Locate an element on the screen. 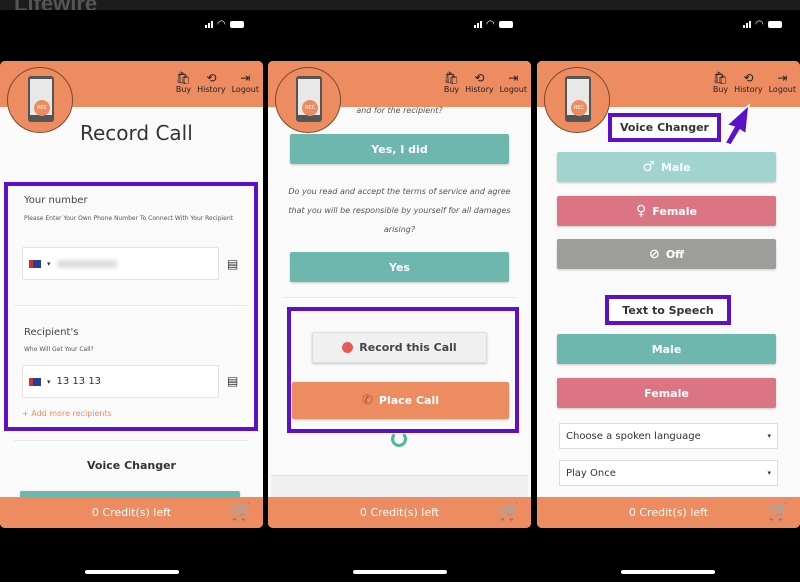 This screenshot has width=800, height=582. language-select-value: Choose a spoken language is located at coordinates (633, 436).